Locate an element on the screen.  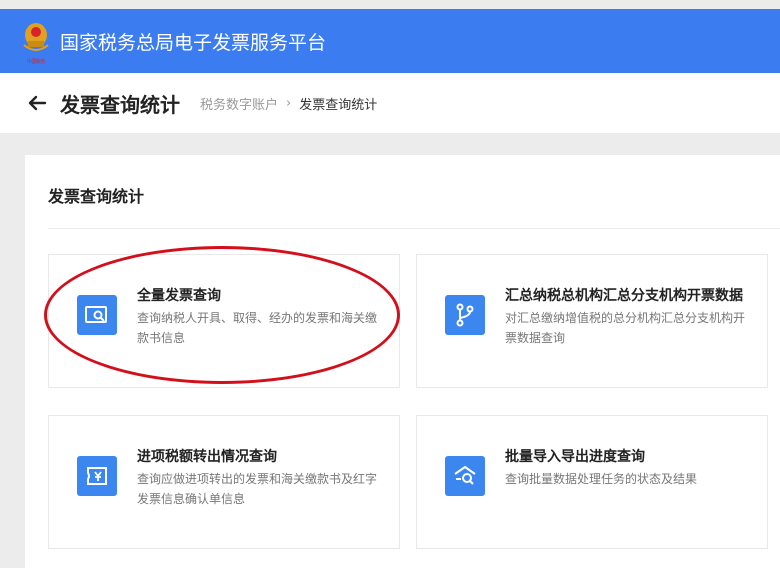
breadcrumb-current: 发票查询统计 is located at coordinates (338, 105).